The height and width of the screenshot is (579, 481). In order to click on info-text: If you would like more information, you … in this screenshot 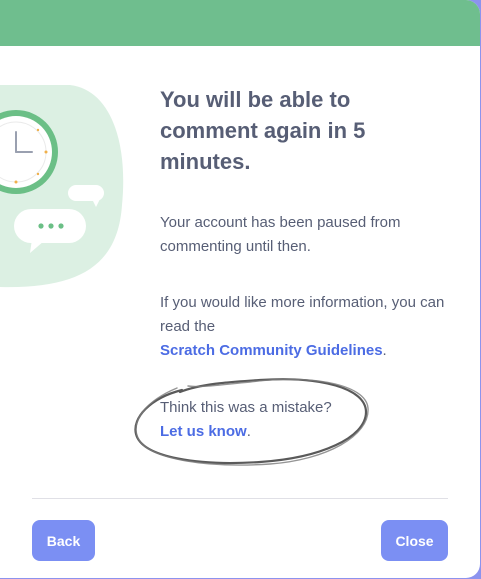, I will do `click(302, 314)`.